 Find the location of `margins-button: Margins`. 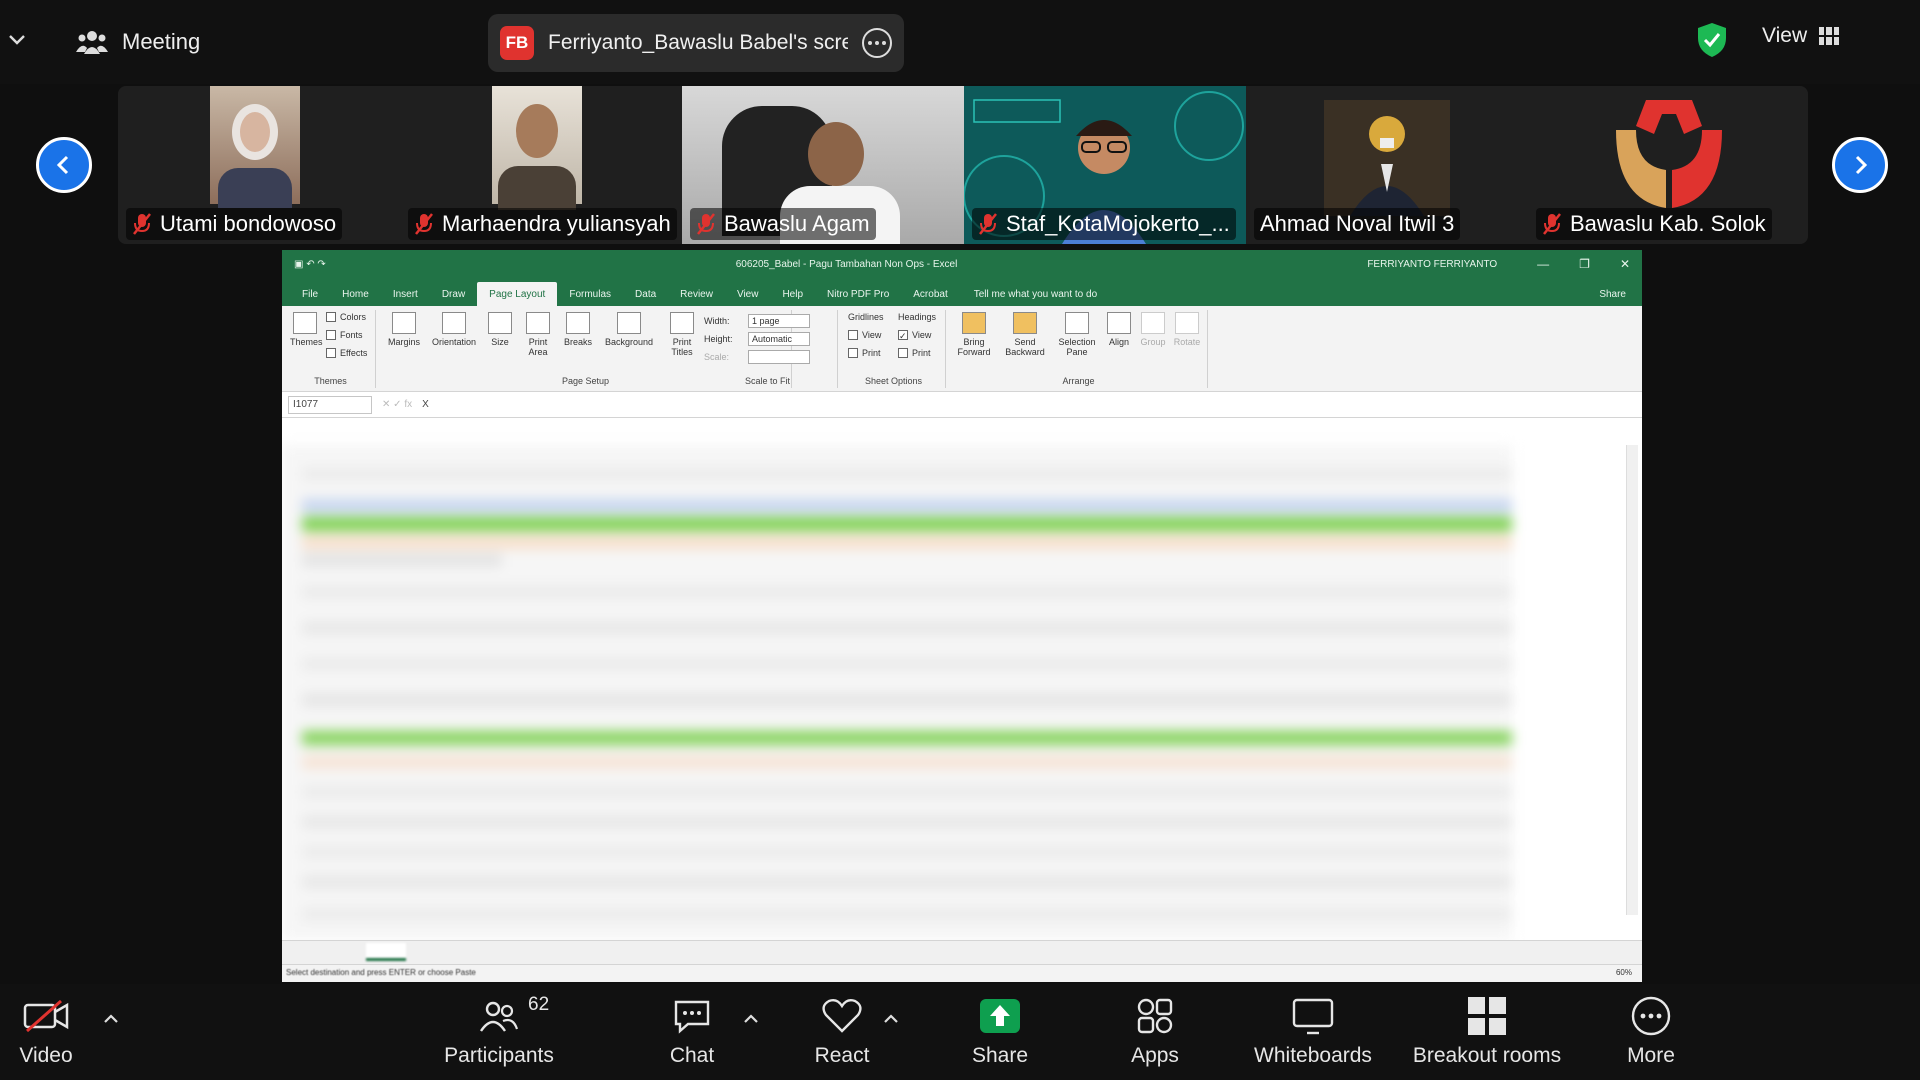

margins-button: Margins is located at coordinates (404, 329).